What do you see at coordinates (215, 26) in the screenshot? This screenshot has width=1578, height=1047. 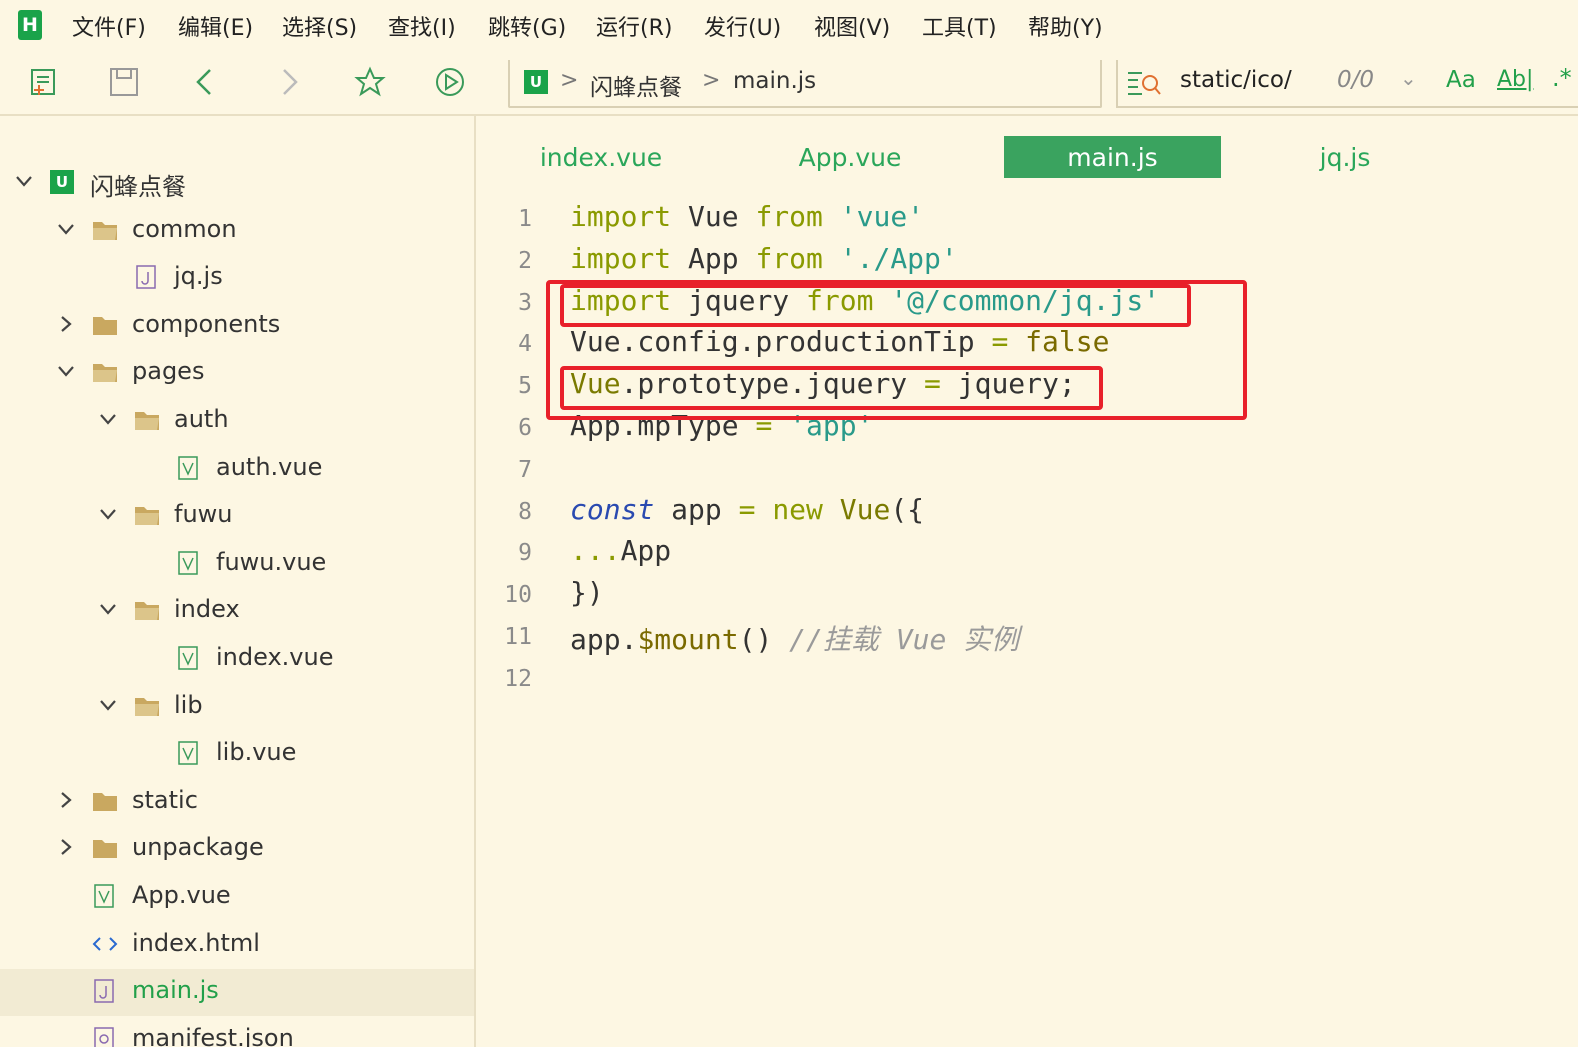 I see `menu-edit: 编辑(E)` at bounding box center [215, 26].